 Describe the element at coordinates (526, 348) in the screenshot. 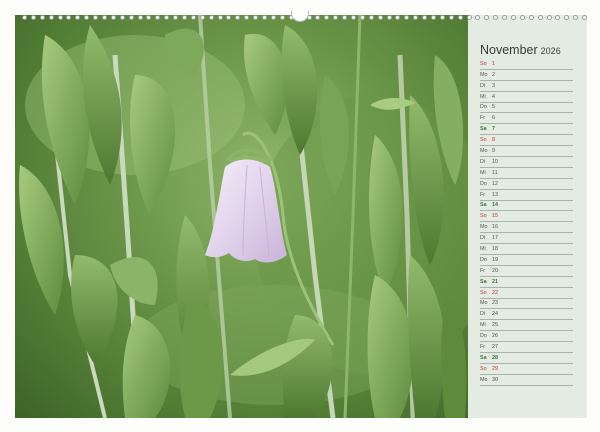

I see `day-row: Fr 27` at that location.